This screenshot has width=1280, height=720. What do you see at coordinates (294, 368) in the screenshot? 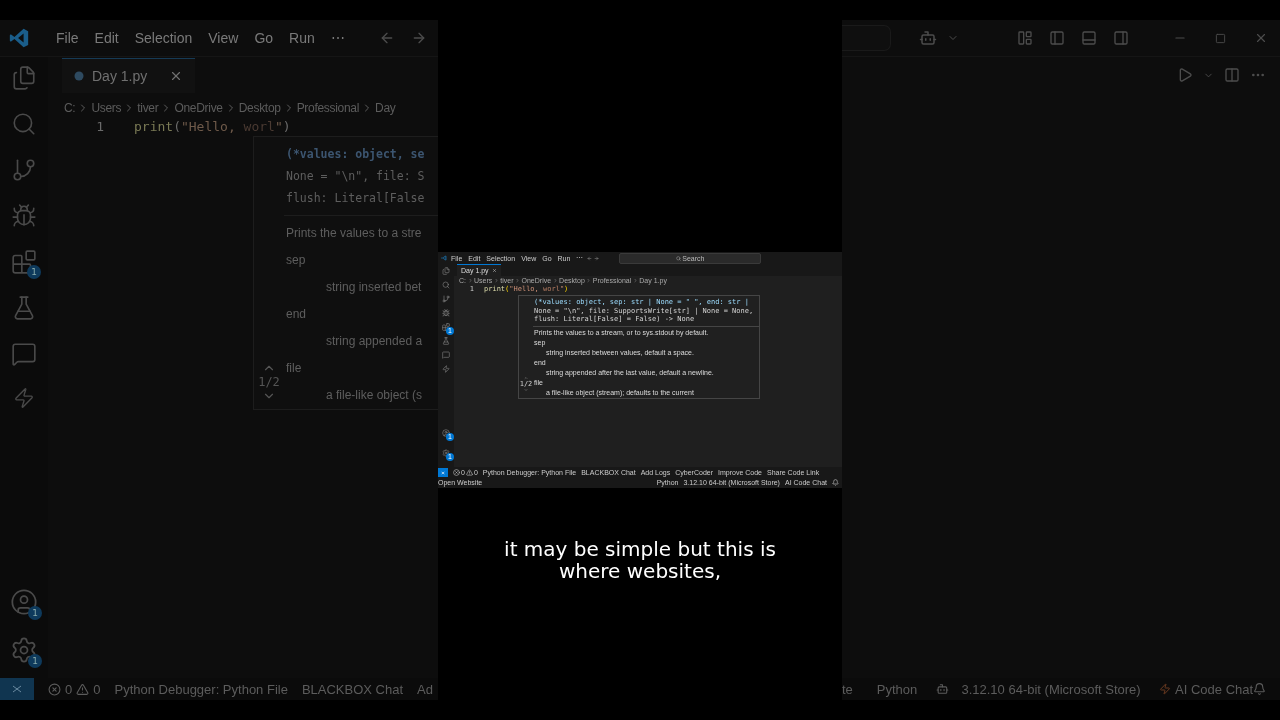
I see `parameter-name: file` at bounding box center [294, 368].